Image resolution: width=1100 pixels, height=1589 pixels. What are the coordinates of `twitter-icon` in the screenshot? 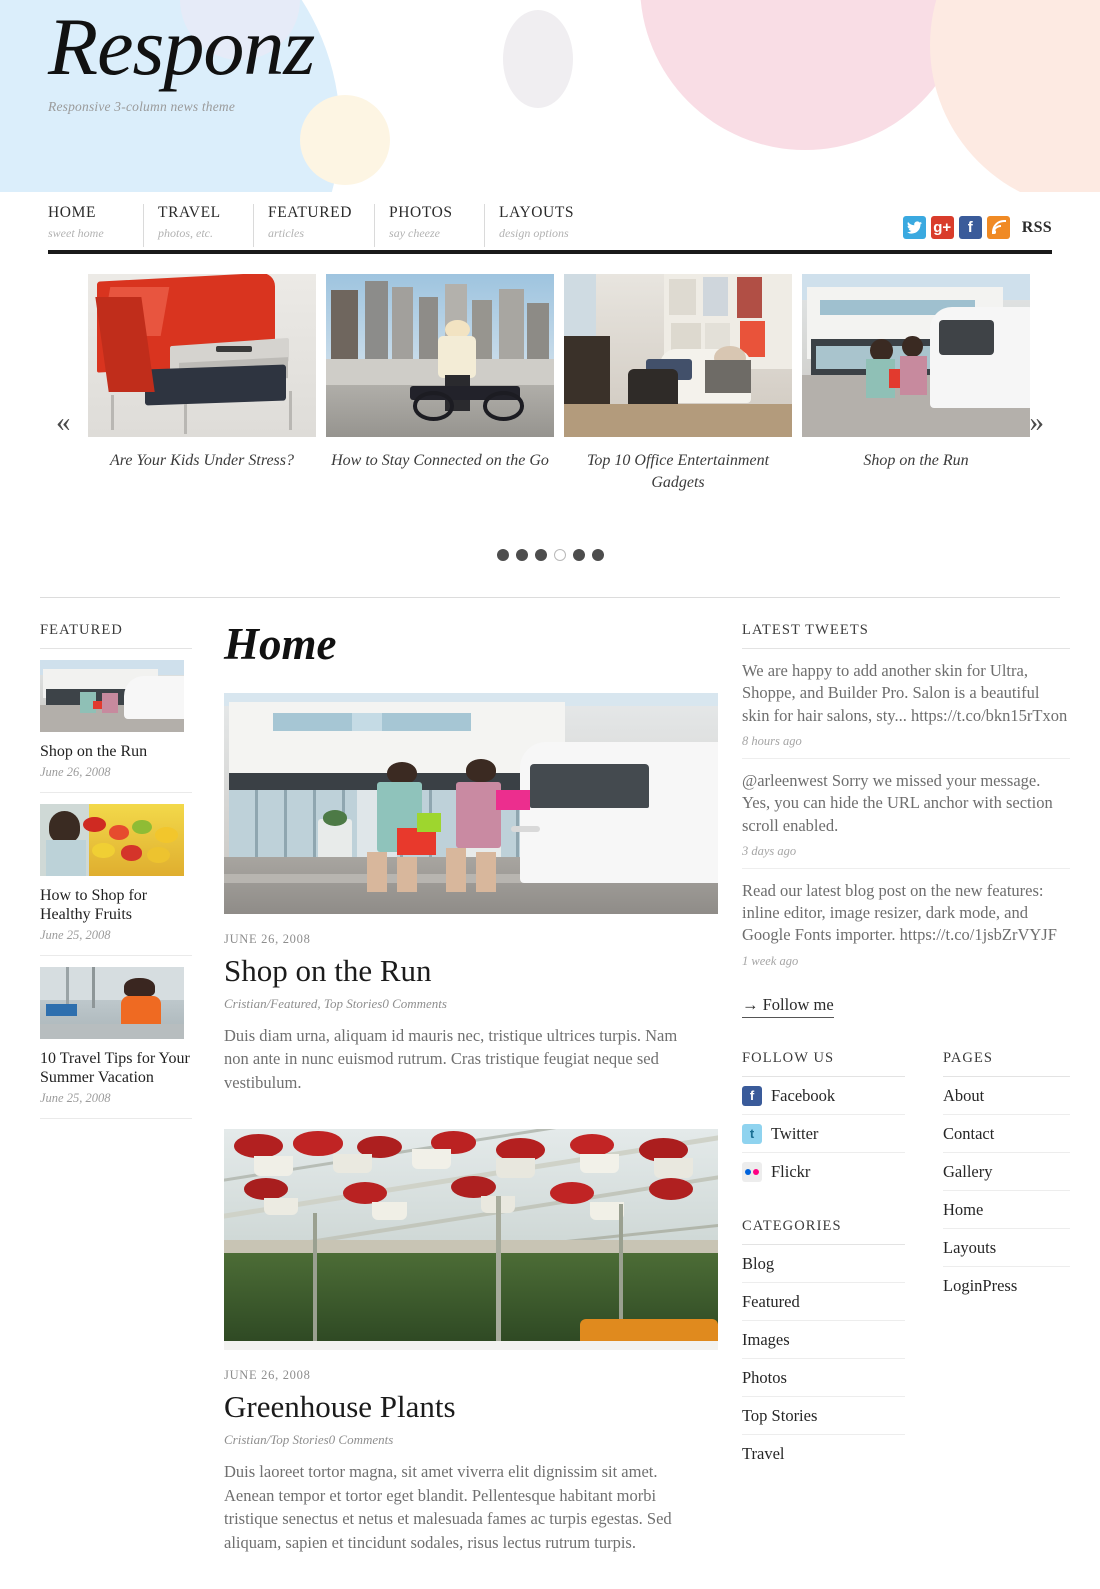 It's located at (914, 227).